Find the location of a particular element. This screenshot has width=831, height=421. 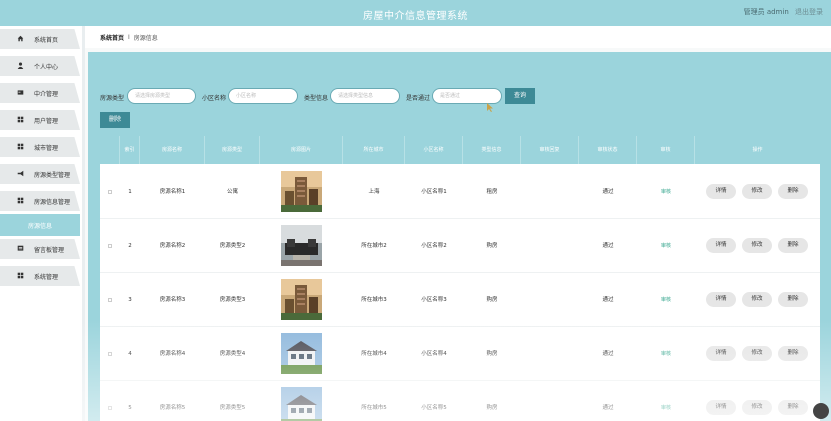

home-icon is located at coordinates (20, 38).